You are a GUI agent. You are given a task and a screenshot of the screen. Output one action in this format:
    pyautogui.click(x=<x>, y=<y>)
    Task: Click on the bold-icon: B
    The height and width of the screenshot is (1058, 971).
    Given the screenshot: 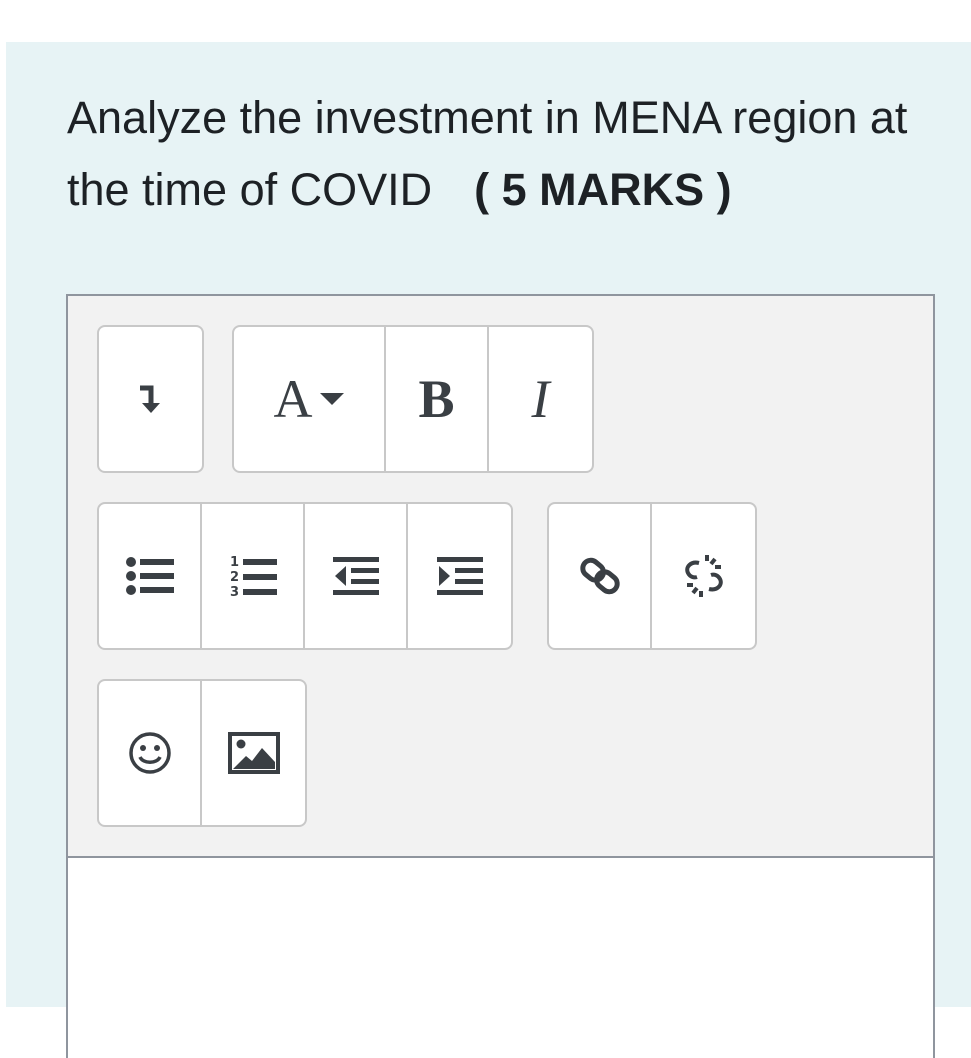 What is the action you would take?
    pyautogui.click(x=436, y=399)
    